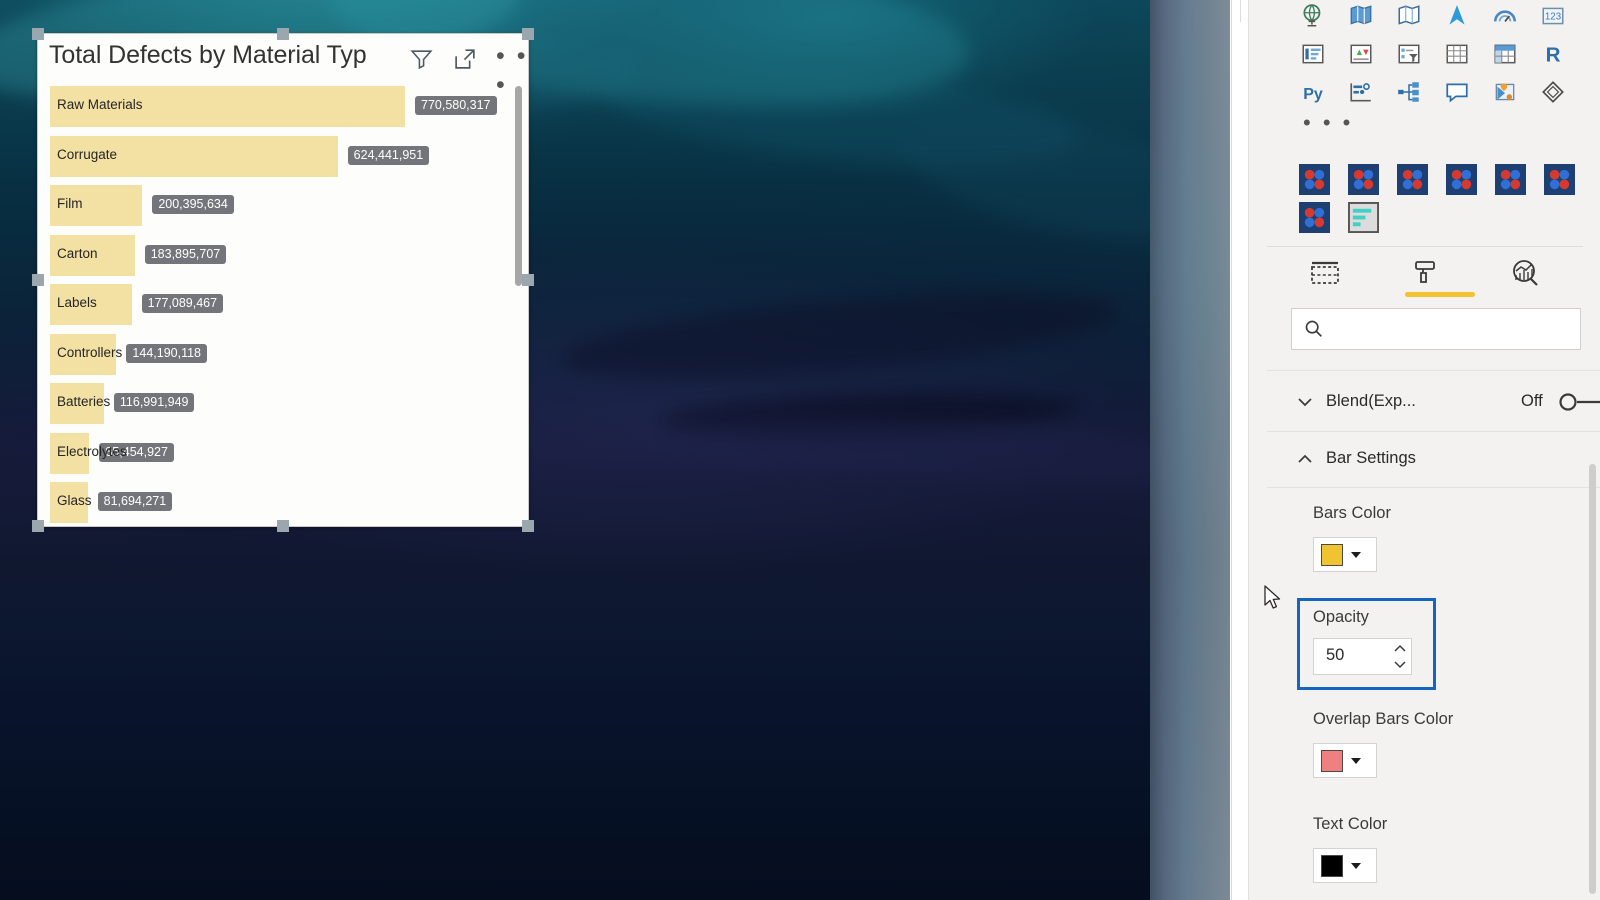 This screenshot has width=1600, height=900. Describe the element at coordinates (1325, 273) in the screenshot. I see `fields-tab` at that location.